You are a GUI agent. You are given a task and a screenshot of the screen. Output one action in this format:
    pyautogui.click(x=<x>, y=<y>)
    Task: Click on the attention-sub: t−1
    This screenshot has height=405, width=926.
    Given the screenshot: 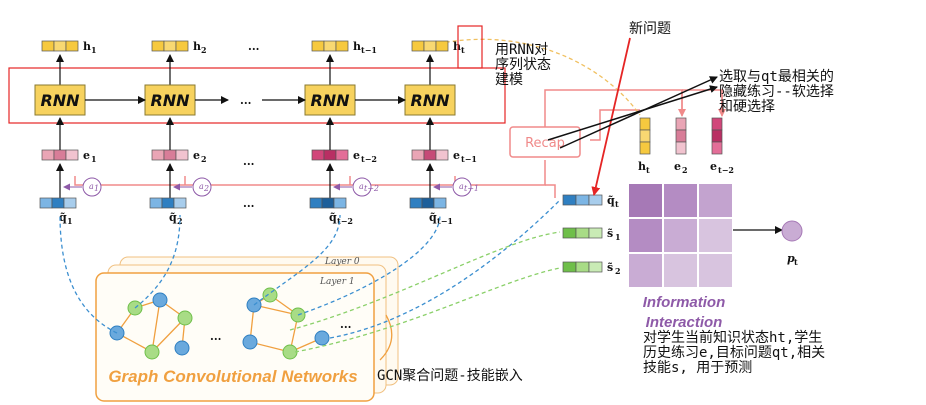 What is the action you would take?
    pyautogui.click(x=471, y=188)
    